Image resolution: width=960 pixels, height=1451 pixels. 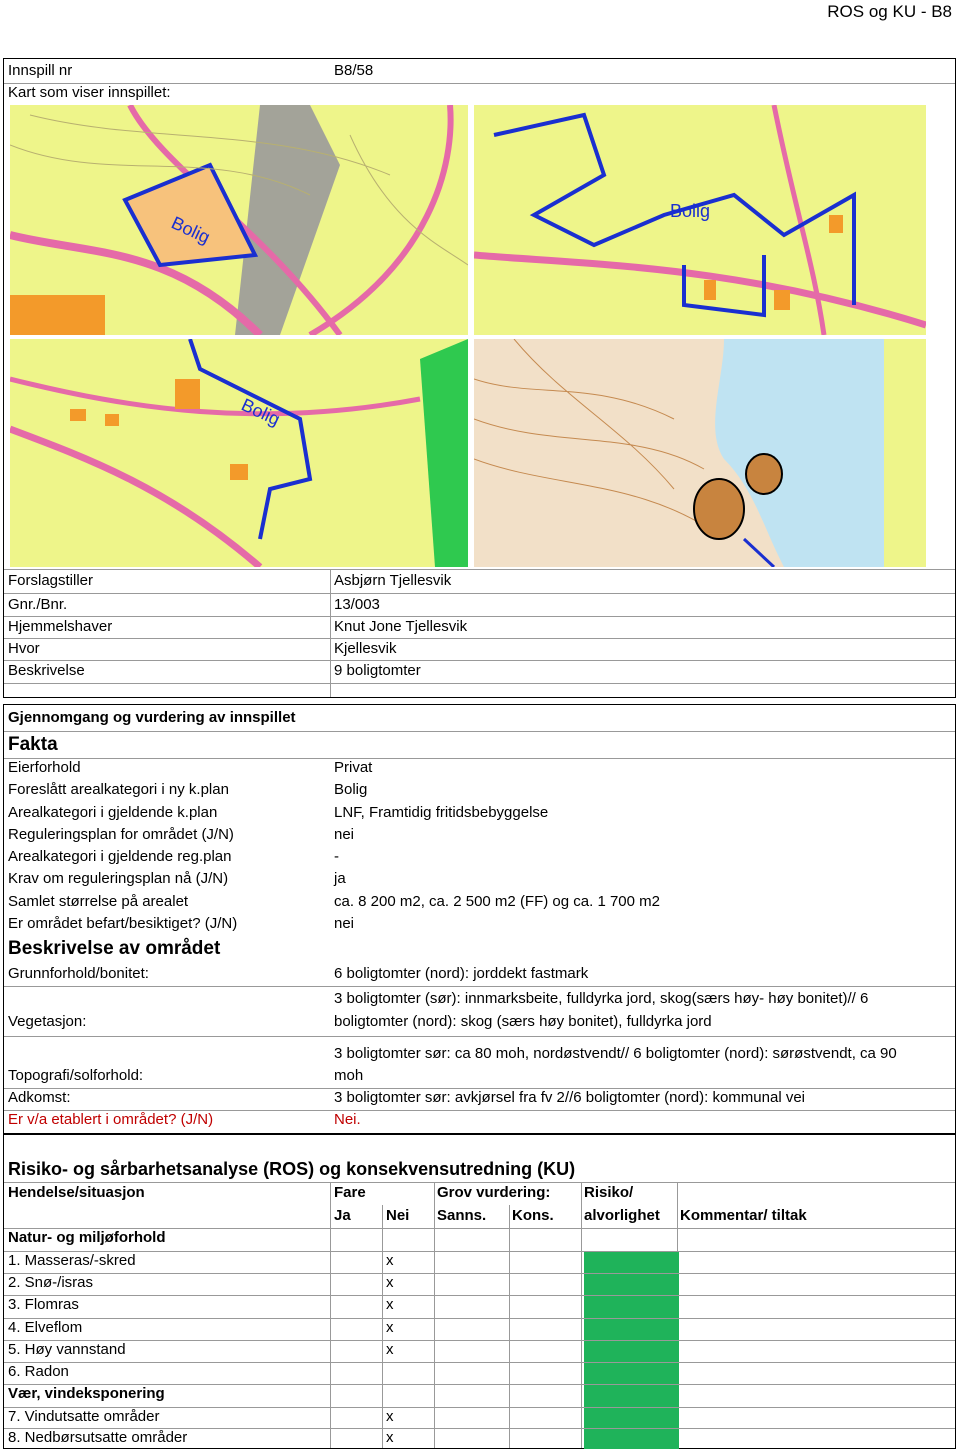 What do you see at coordinates (39, 1097) in the screenshot?
I see `adkomst-label: Adkomst:` at bounding box center [39, 1097].